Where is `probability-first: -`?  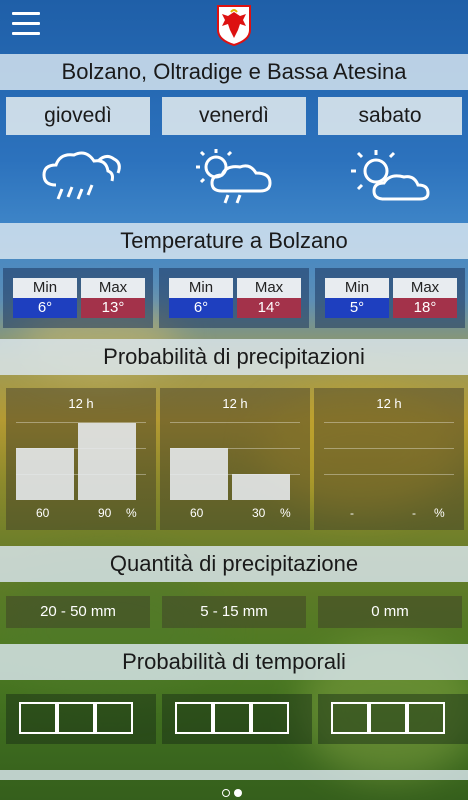 probability-first: - is located at coordinates (352, 513).